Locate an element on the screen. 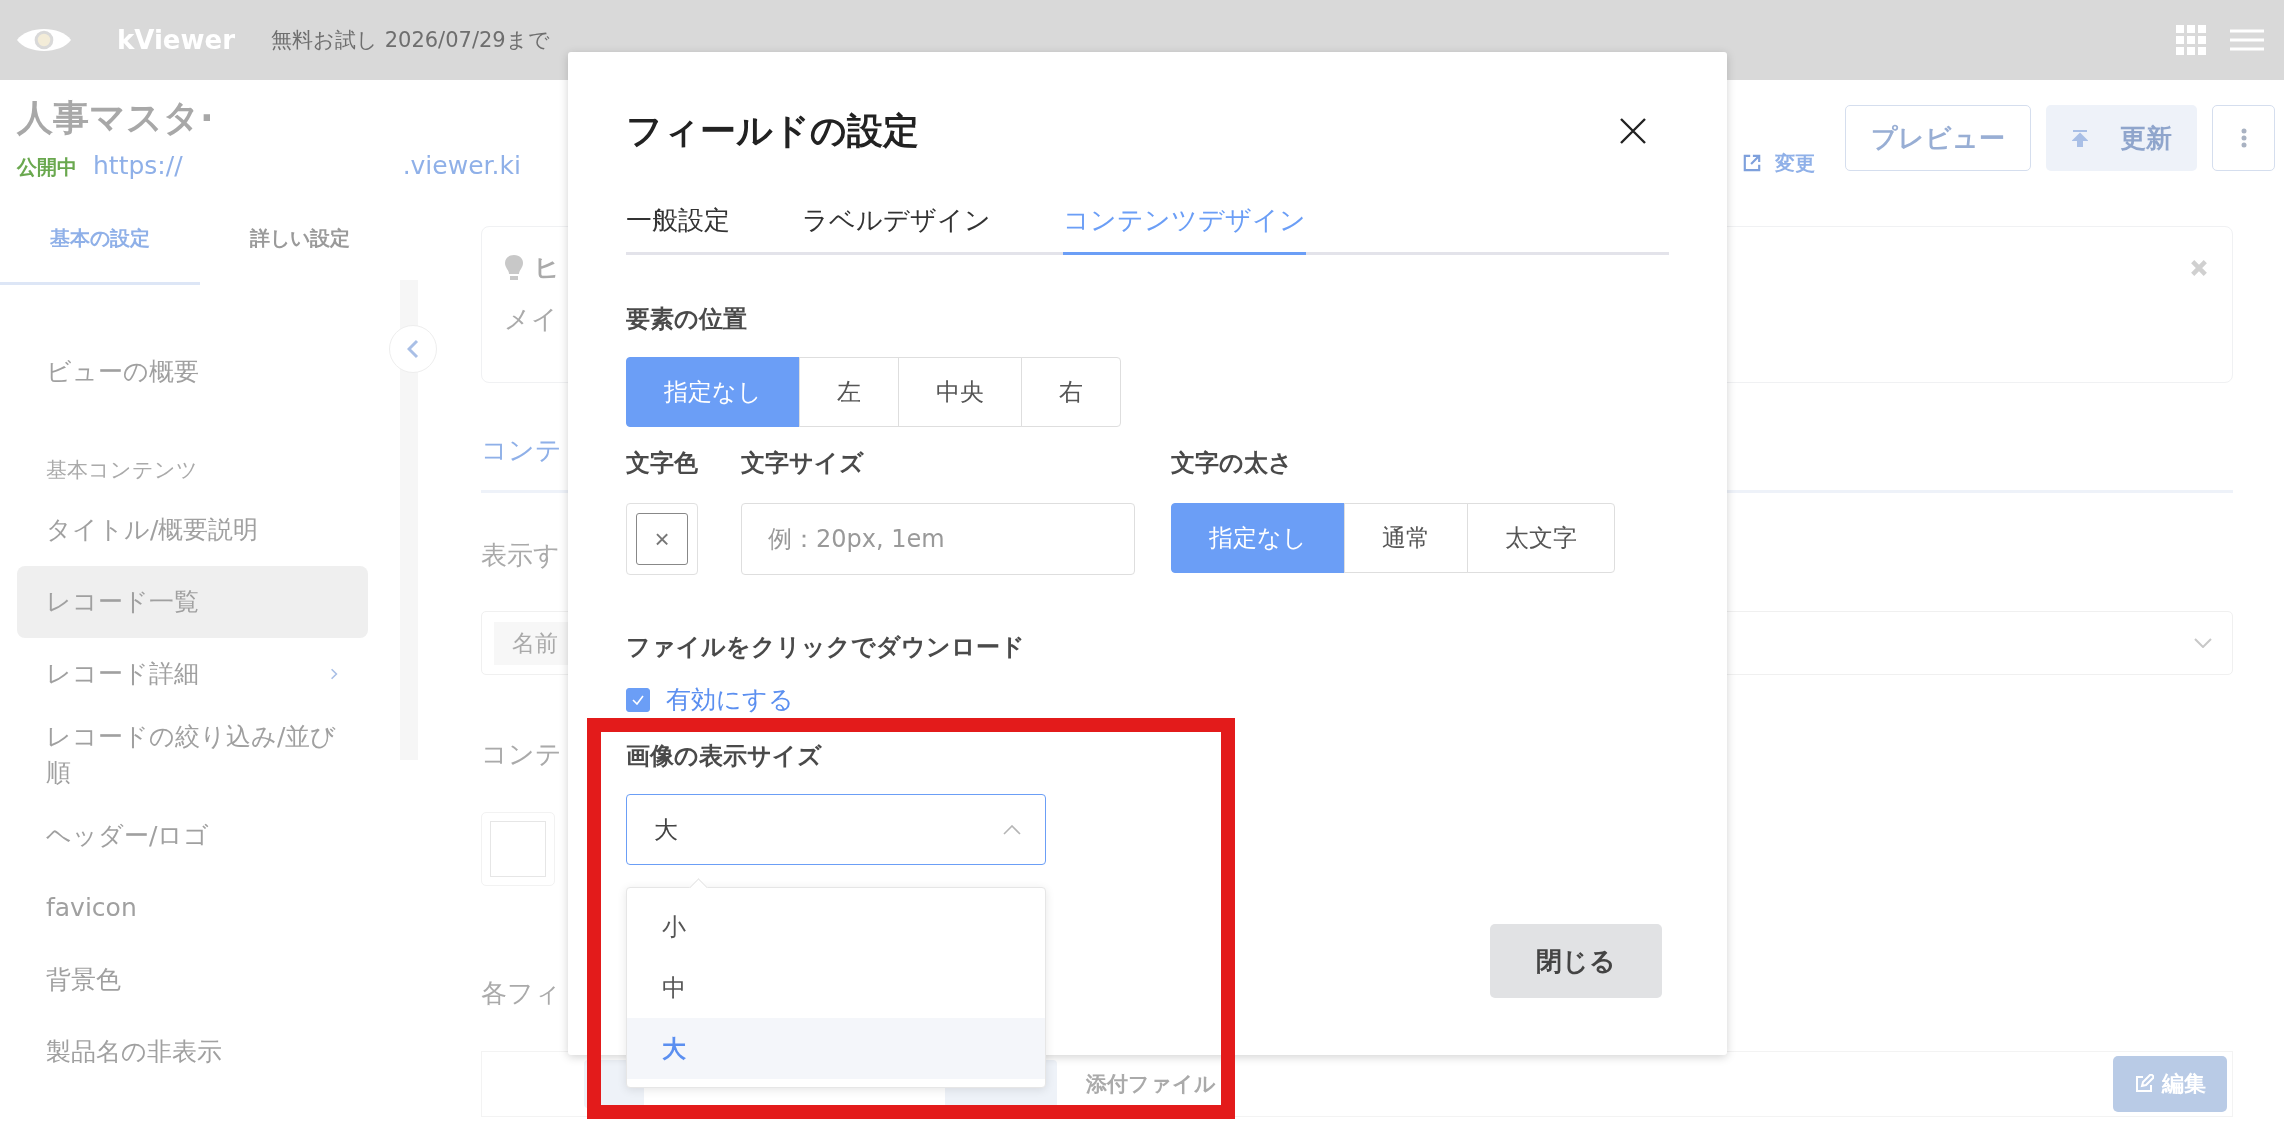 The image size is (2284, 1142). dialog-title: フィールドの設定 is located at coordinates (772, 130).